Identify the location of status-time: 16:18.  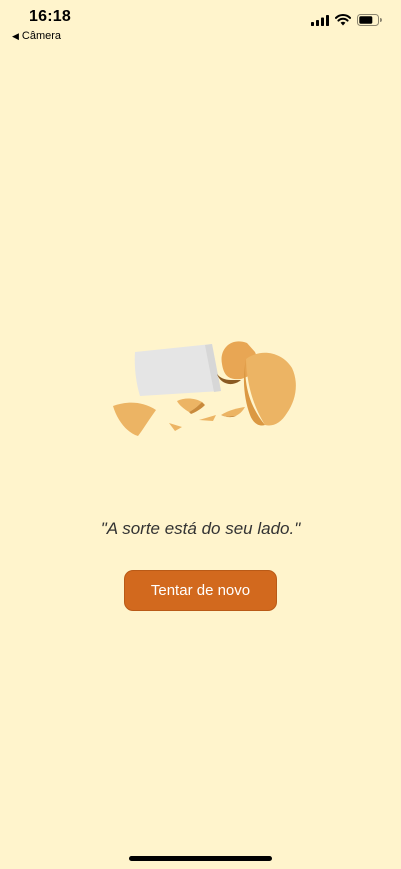
(50, 16).